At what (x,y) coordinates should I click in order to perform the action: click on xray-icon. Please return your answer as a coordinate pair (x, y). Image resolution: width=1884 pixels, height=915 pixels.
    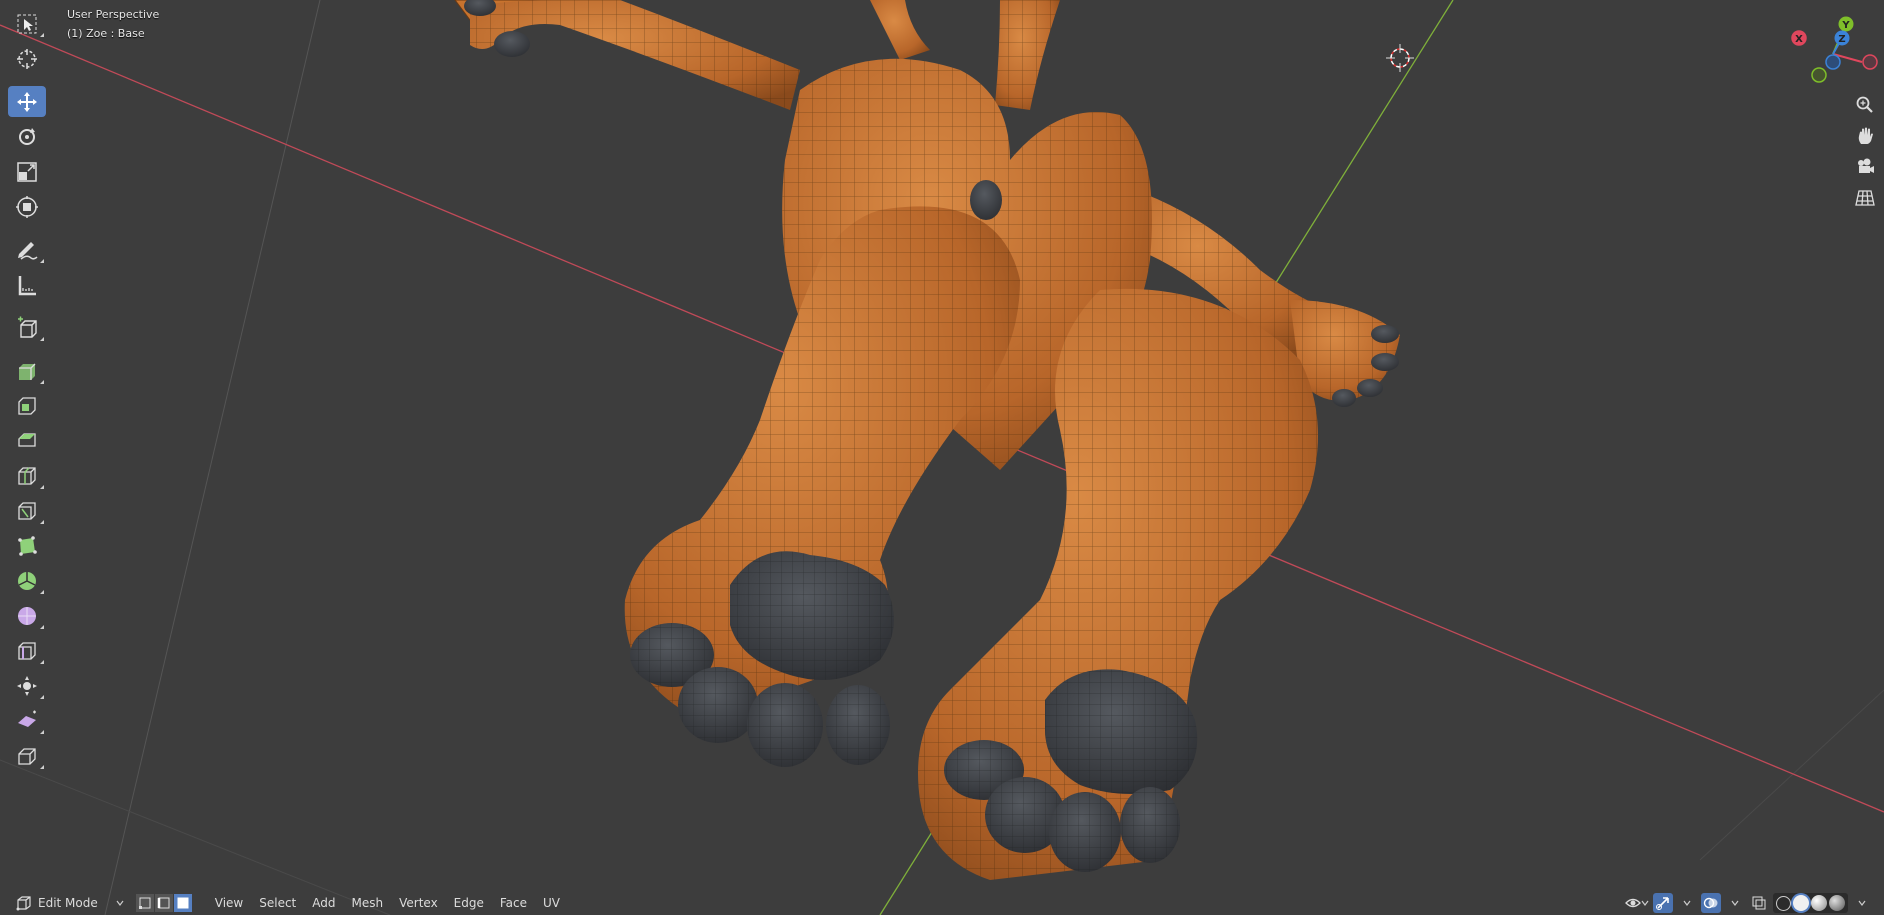
    Looking at the image, I should click on (1759, 903).